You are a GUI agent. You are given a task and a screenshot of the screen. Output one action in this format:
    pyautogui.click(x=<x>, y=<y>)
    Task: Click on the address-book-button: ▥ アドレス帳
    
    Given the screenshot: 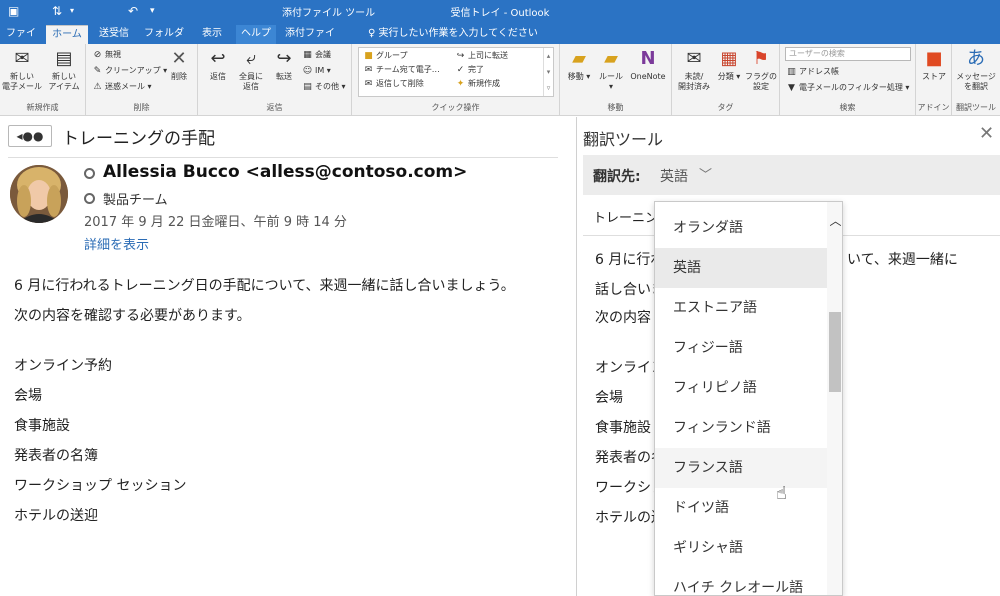 What is the action you would take?
    pyautogui.click(x=812, y=72)
    